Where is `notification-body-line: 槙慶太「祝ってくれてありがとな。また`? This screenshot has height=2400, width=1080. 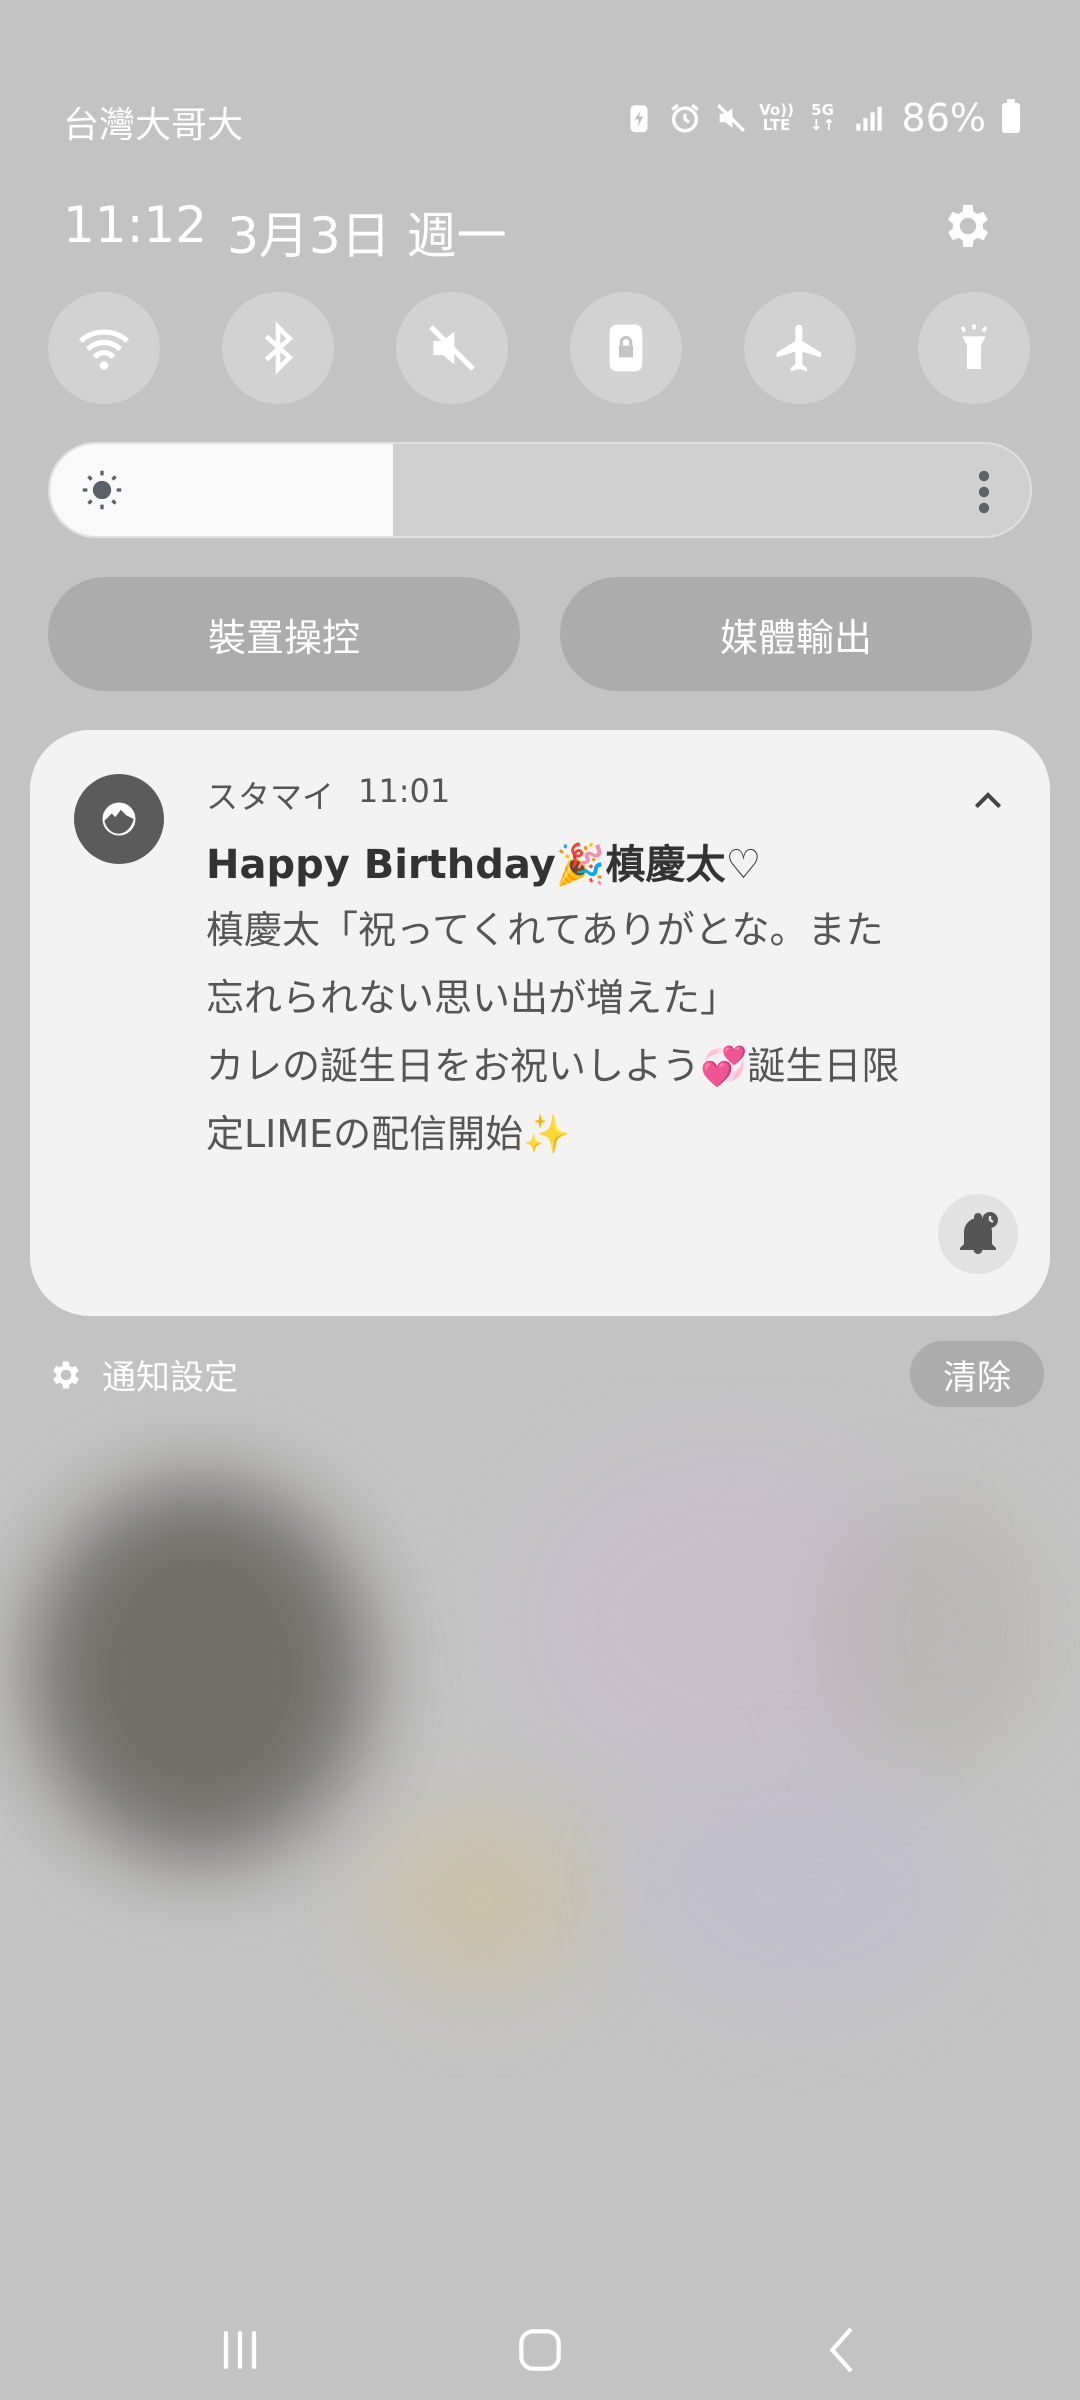 notification-body-line: 槙慶太「祝ってくれてありがとな。また is located at coordinates (545, 930).